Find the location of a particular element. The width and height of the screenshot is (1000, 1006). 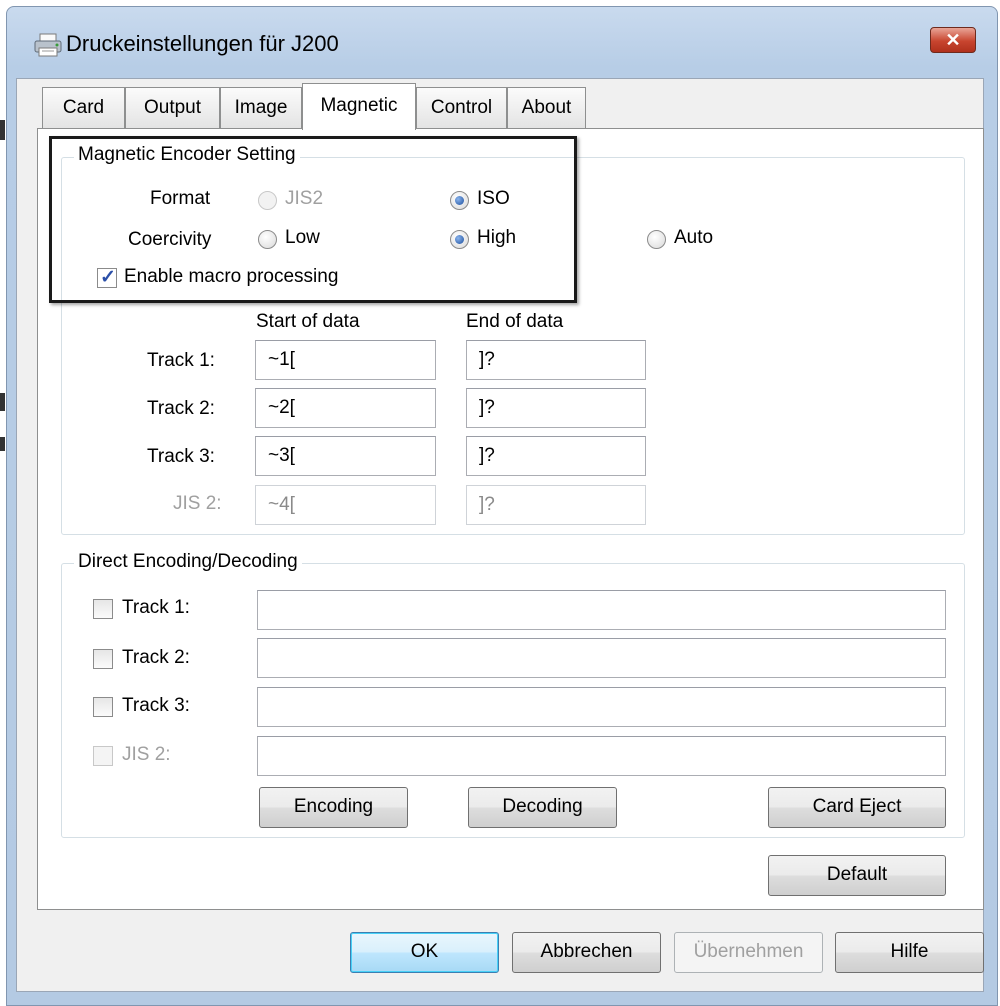

track1-label: Track 1: is located at coordinates (181, 360).